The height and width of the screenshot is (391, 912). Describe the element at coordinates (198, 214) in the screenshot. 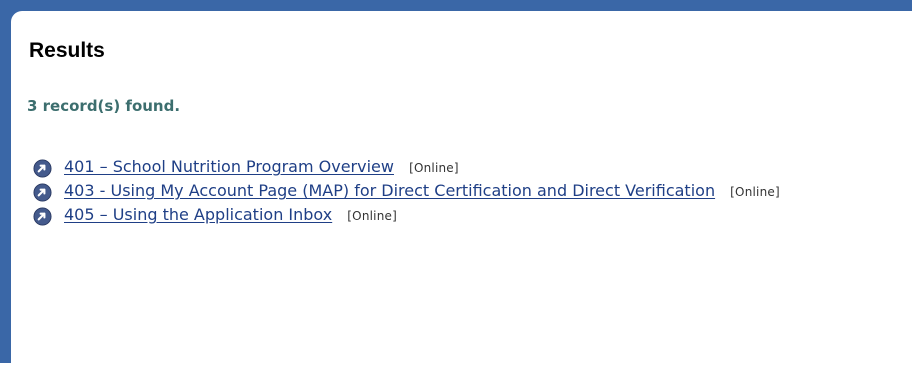

I see `course-link-405: 405 – Using the Application Inbox` at that location.